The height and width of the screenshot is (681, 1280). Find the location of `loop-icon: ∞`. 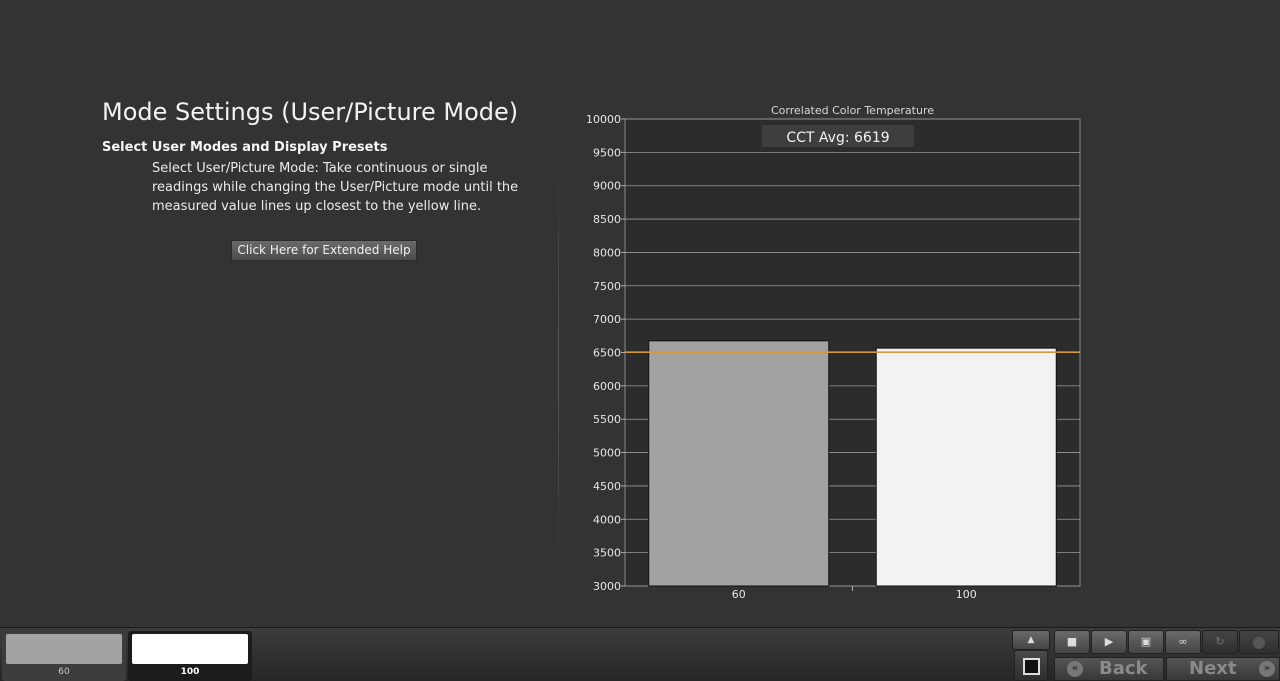

loop-icon: ∞ is located at coordinates (1183, 641).